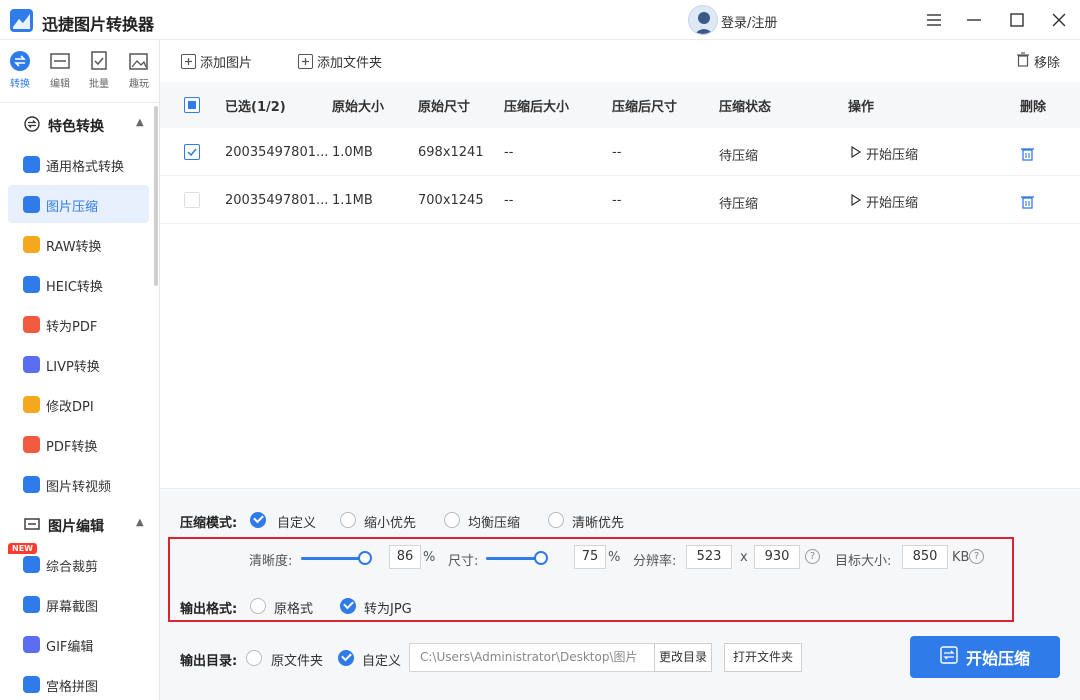  Describe the element at coordinates (31, 604) in the screenshot. I see `screenshot-icon` at that location.